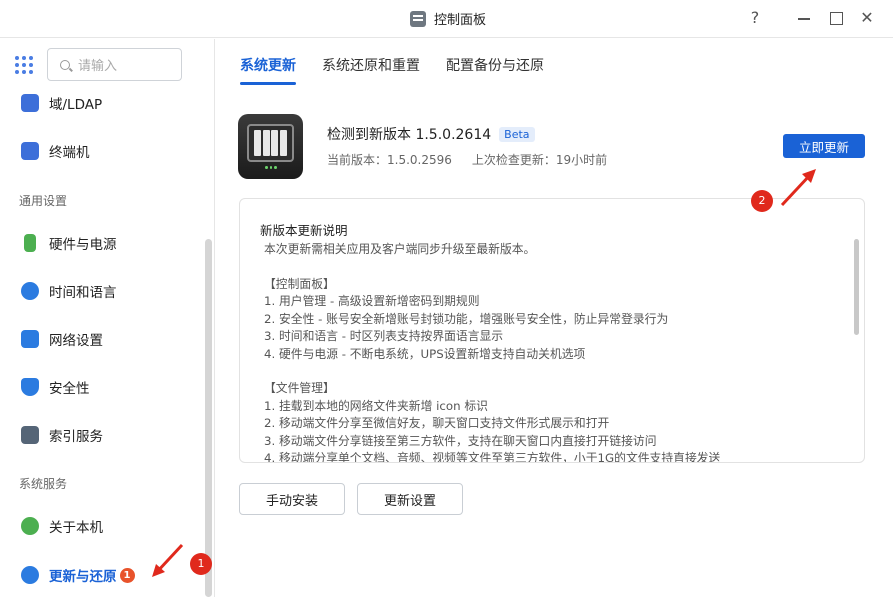  I want to click on window-title: 控制面板, so click(448, 18).